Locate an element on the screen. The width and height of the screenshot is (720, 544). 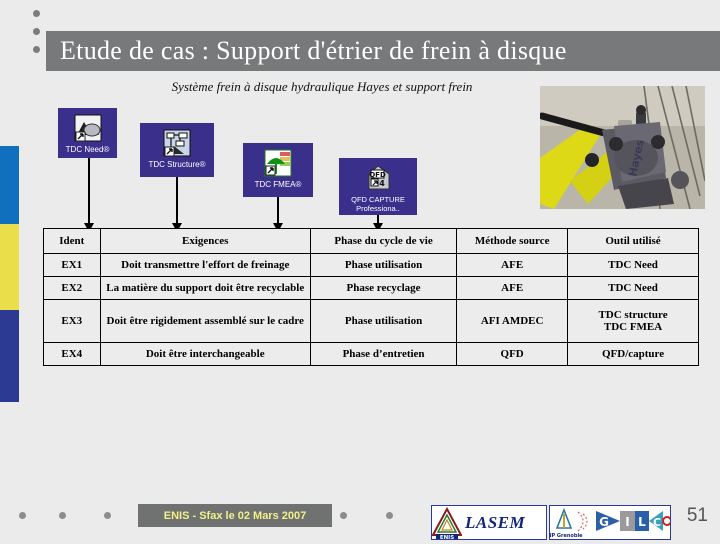
logo-lasem: ENIS LASEM is located at coordinates (489, 523).